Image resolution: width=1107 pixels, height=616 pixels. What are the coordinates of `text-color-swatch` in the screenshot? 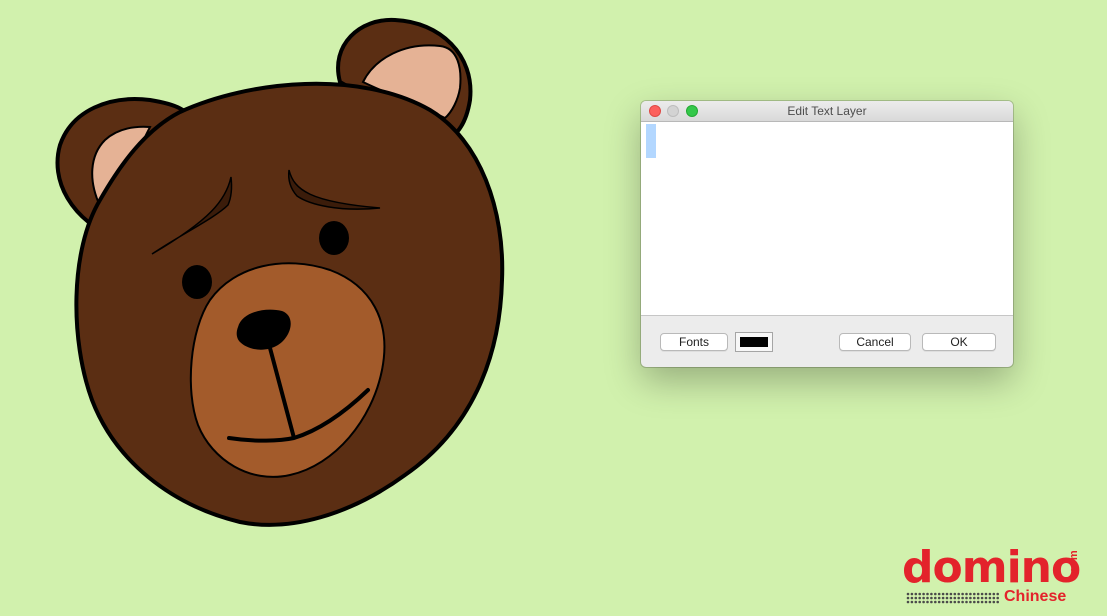 It's located at (754, 342).